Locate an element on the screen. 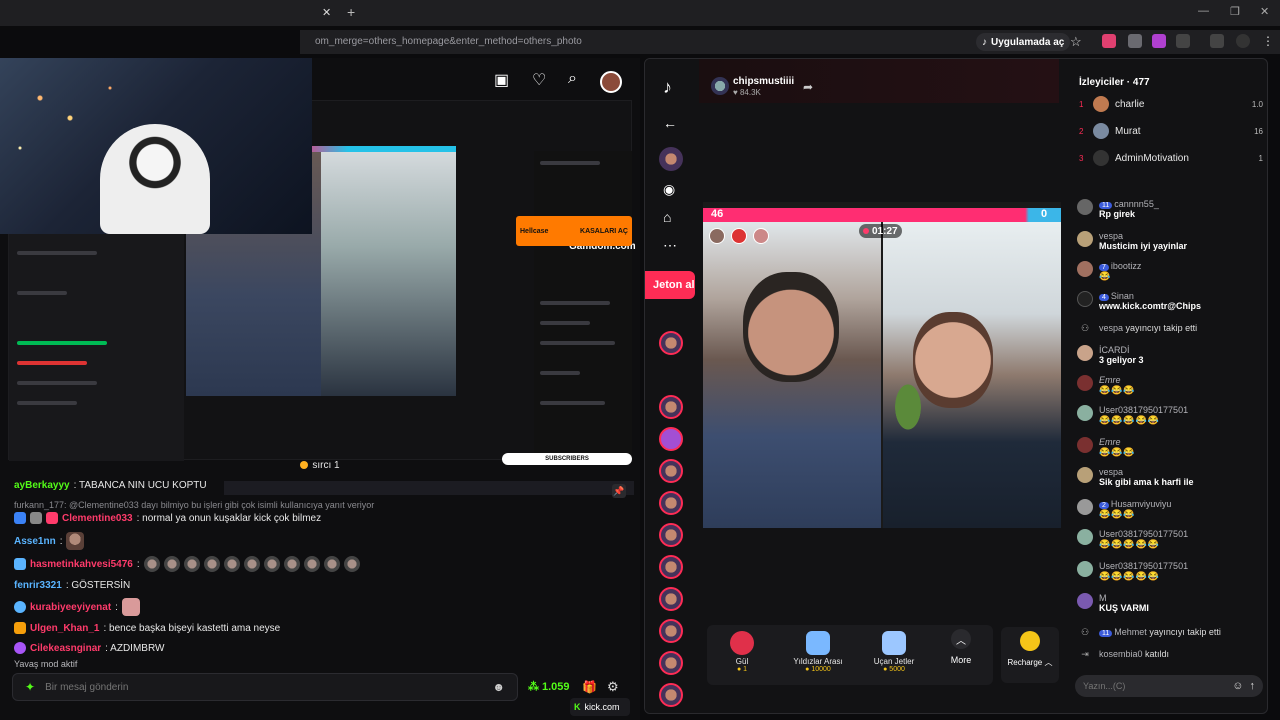  puzzle-icon is located at coordinates (1183, 41).